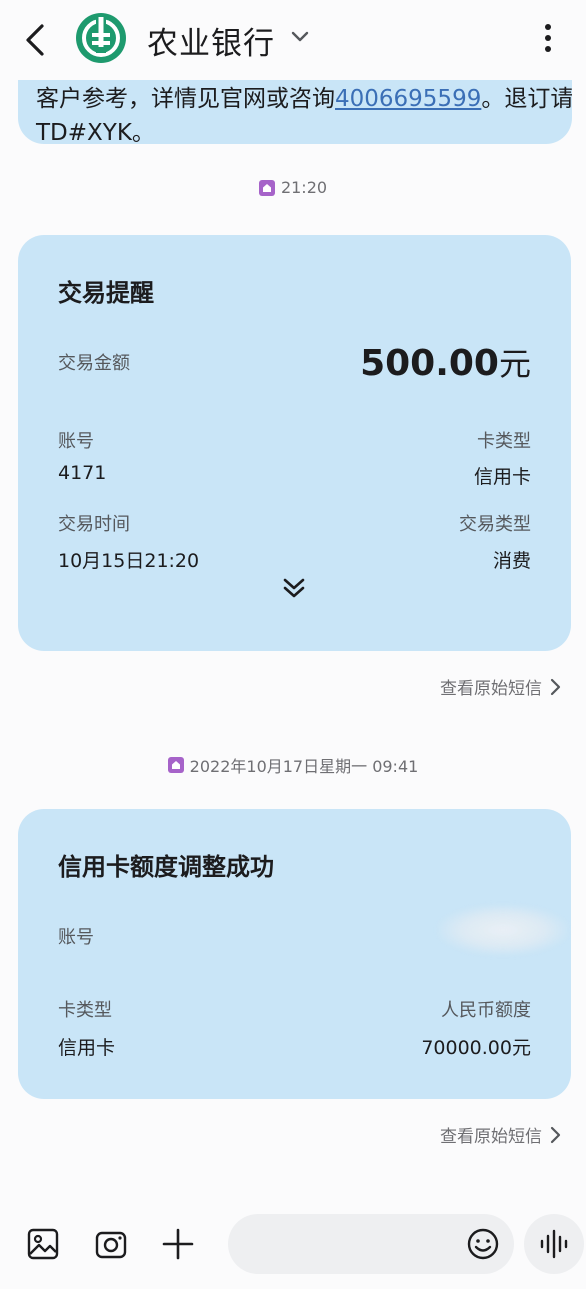  I want to click on tx-type-value: 消费, so click(511, 561).